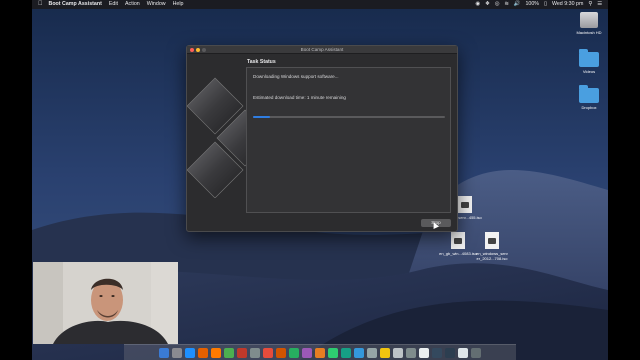  What do you see at coordinates (75, 4) in the screenshot?
I see `menu-app-name: Boot Camp Assistant` at bounding box center [75, 4].